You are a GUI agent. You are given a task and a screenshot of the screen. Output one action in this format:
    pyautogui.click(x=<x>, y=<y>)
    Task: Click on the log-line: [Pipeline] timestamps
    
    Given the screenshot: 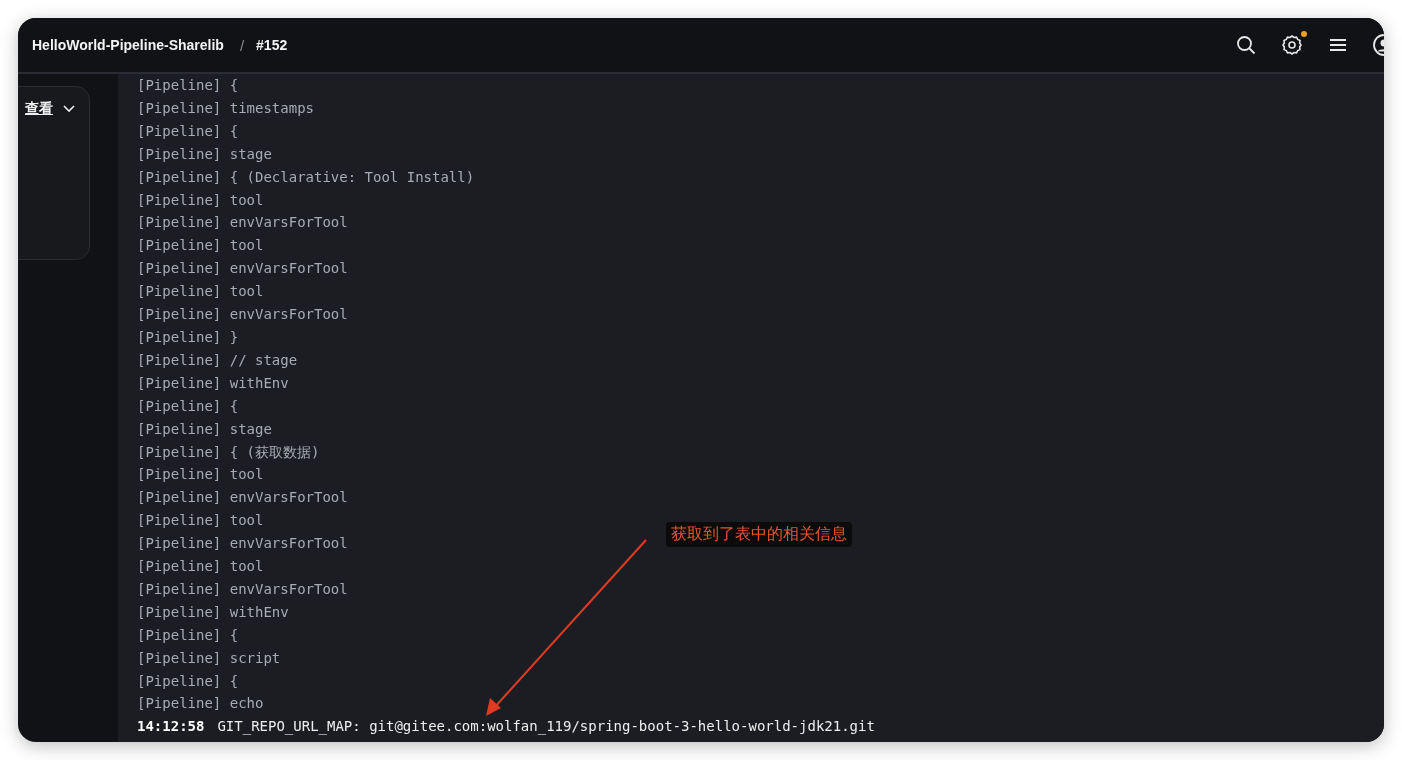 What is the action you would take?
    pyautogui.click(x=225, y=108)
    